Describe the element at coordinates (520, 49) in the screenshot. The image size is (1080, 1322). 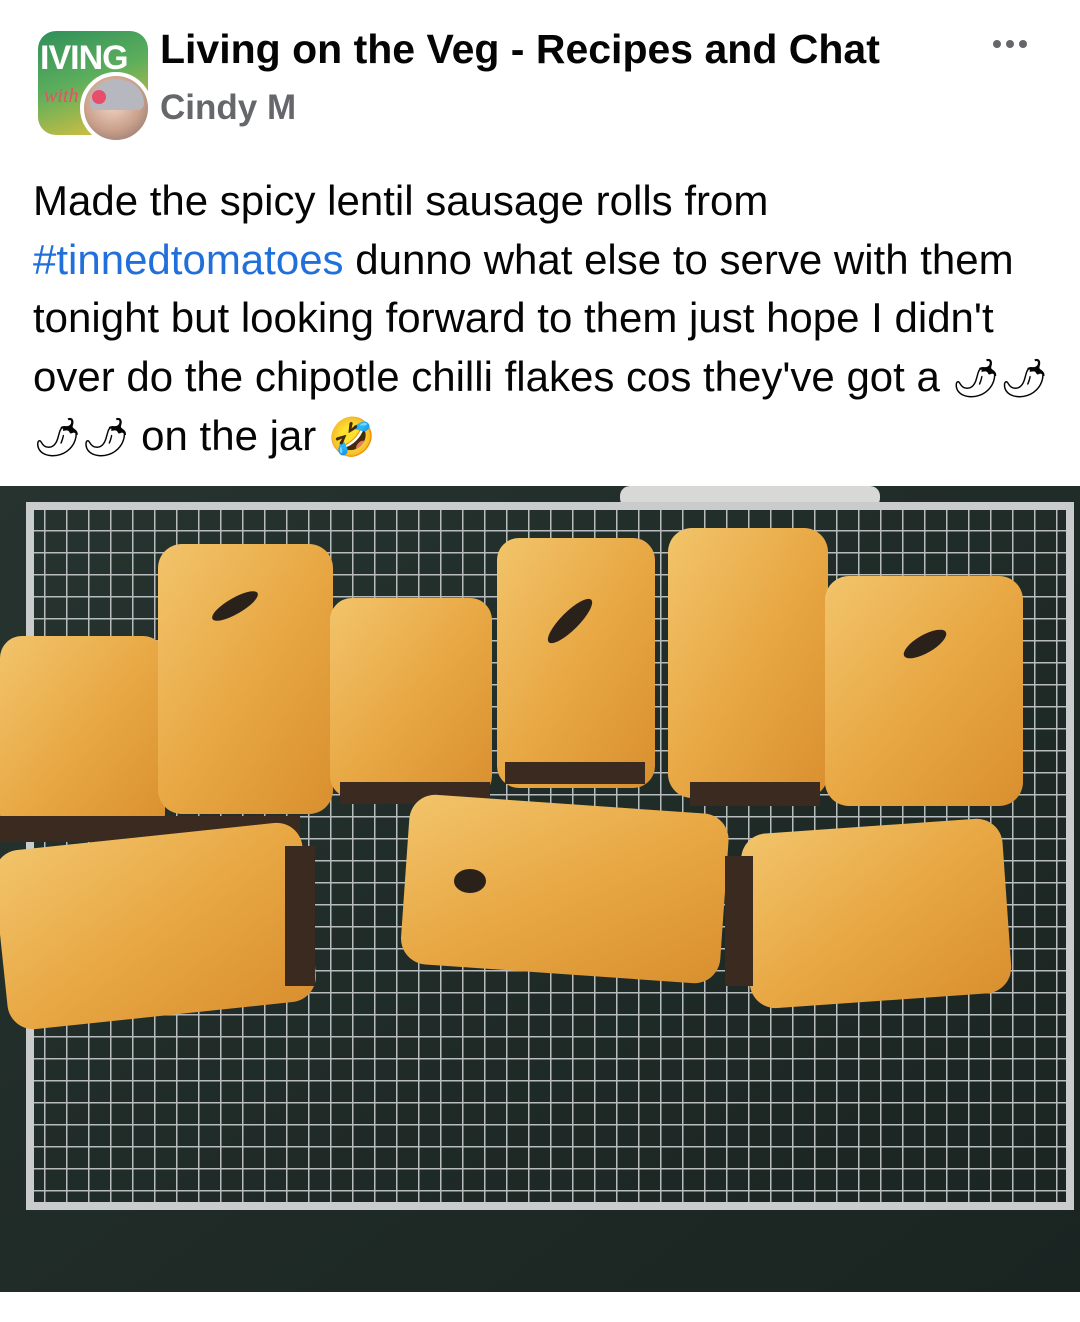
I see `group-name-link: Living on the Veg - Recipes and Chat` at that location.